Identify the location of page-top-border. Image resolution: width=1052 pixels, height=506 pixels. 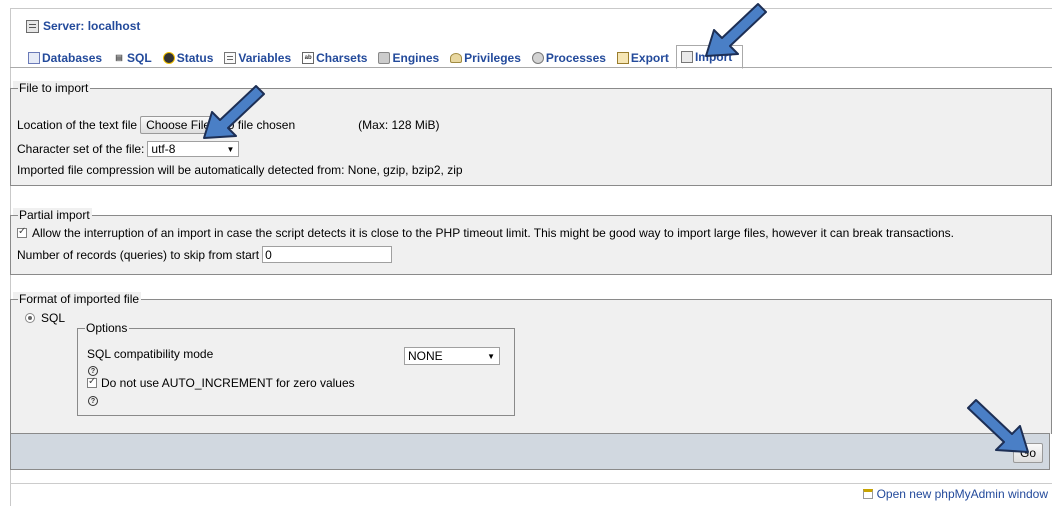
(531, 8).